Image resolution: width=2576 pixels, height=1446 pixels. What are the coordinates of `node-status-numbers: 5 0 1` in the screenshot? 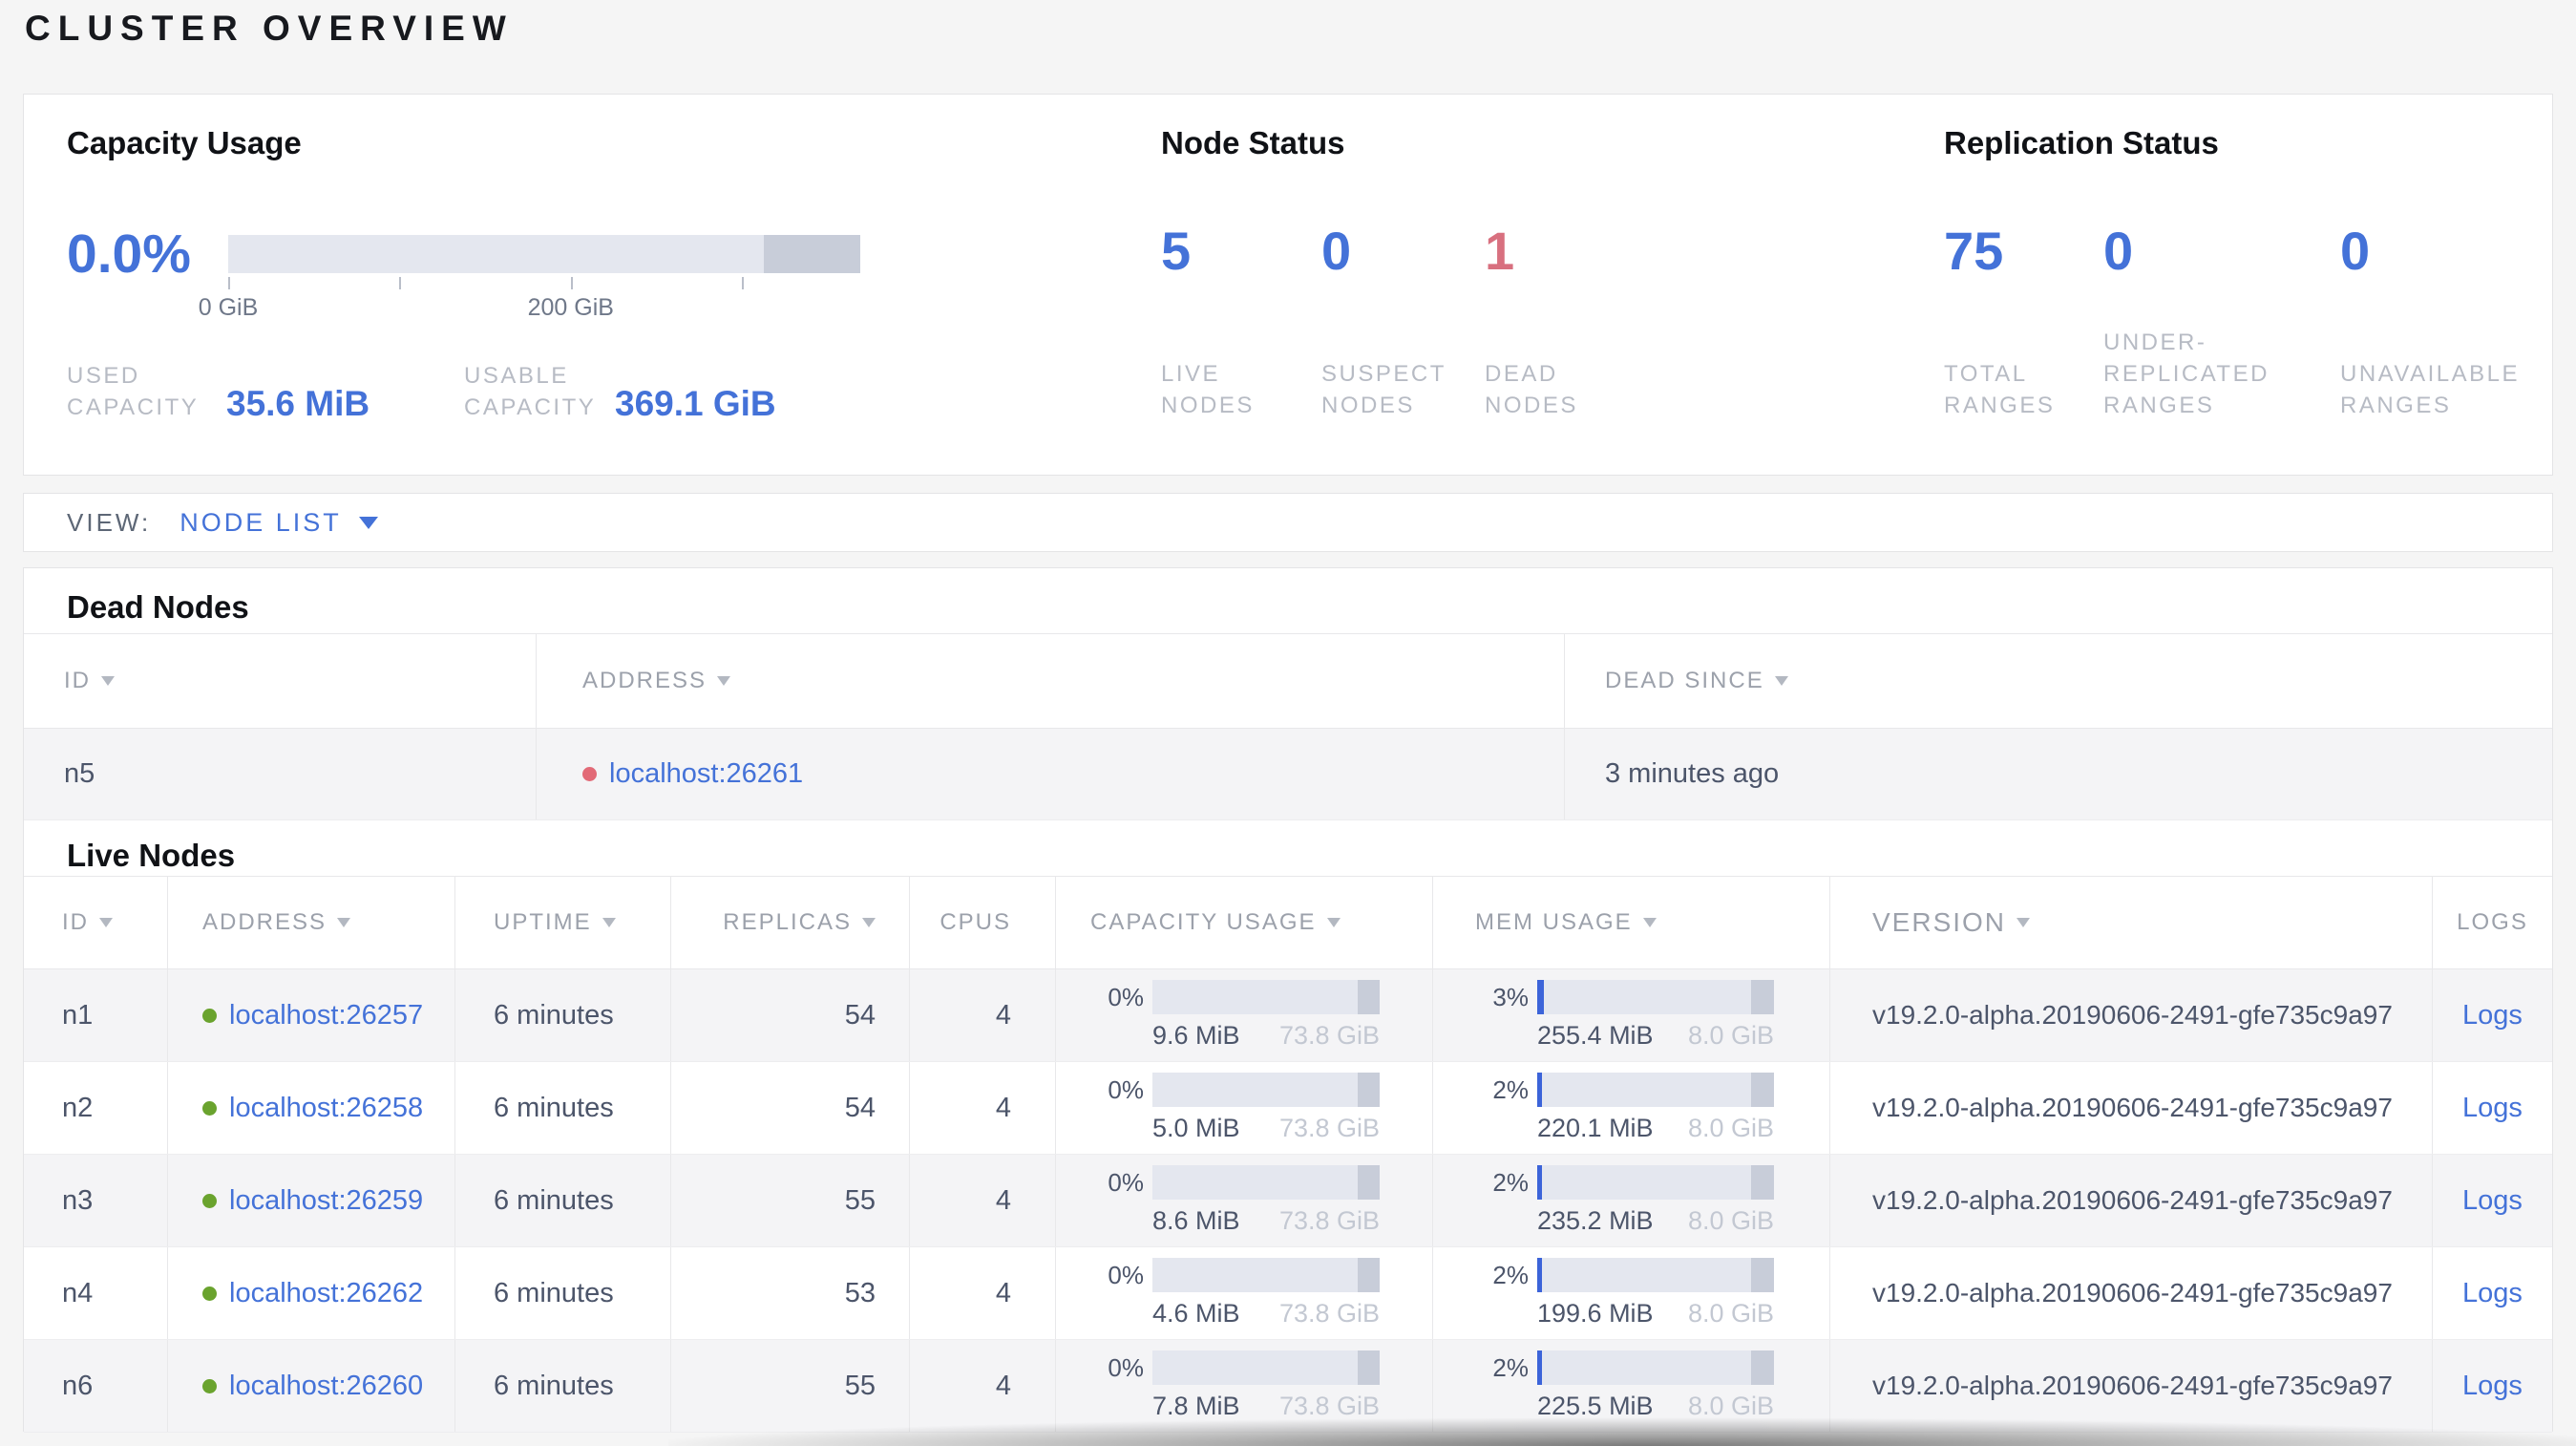 It's located at (1337, 251).